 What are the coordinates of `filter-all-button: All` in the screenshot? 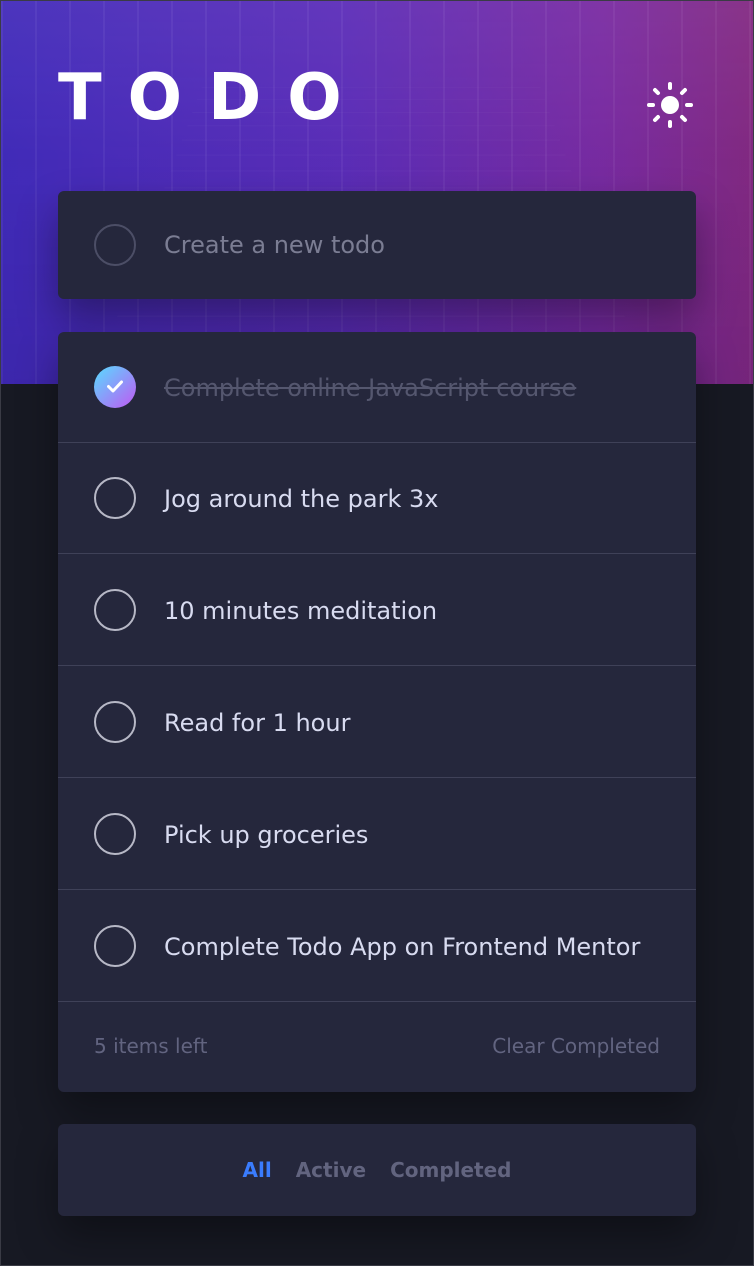 It's located at (257, 1170).